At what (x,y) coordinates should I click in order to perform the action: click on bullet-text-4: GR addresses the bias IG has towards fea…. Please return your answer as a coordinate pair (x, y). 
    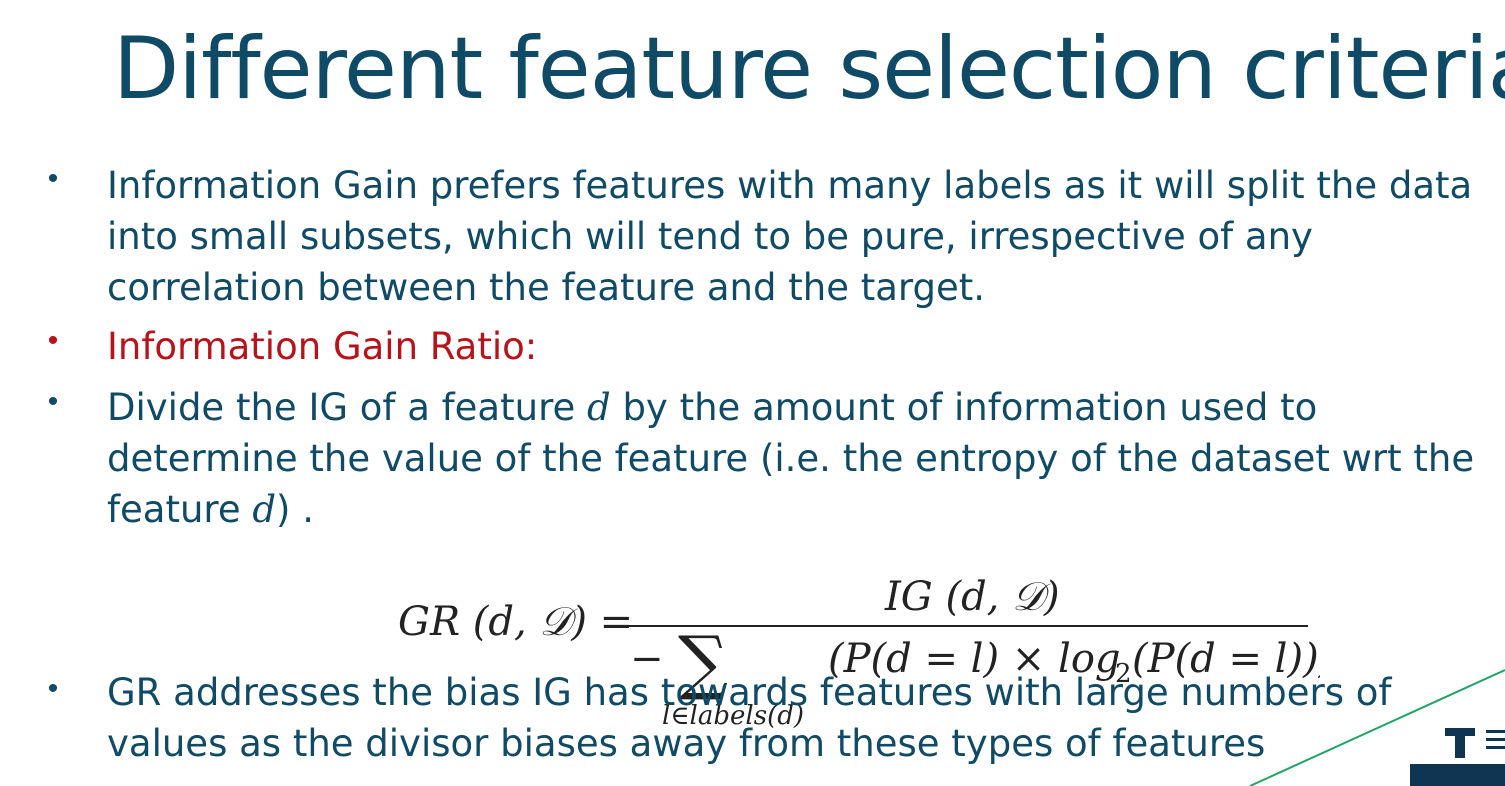
    Looking at the image, I should click on (749, 718).